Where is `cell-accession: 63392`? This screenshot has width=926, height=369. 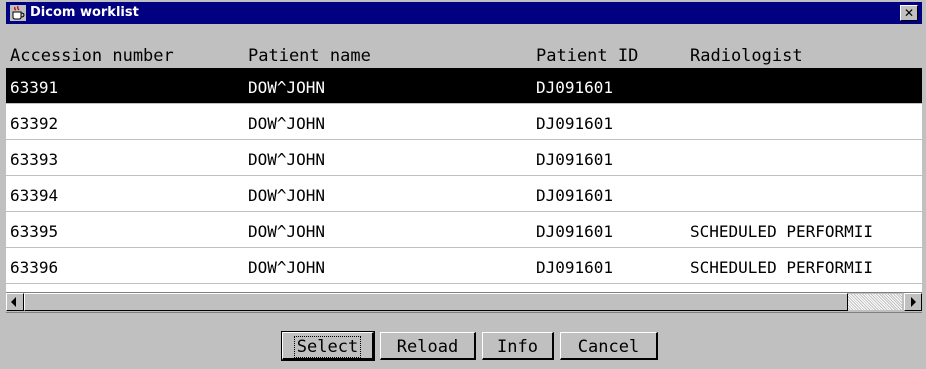
cell-accession: 63392 is located at coordinates (34, 123).